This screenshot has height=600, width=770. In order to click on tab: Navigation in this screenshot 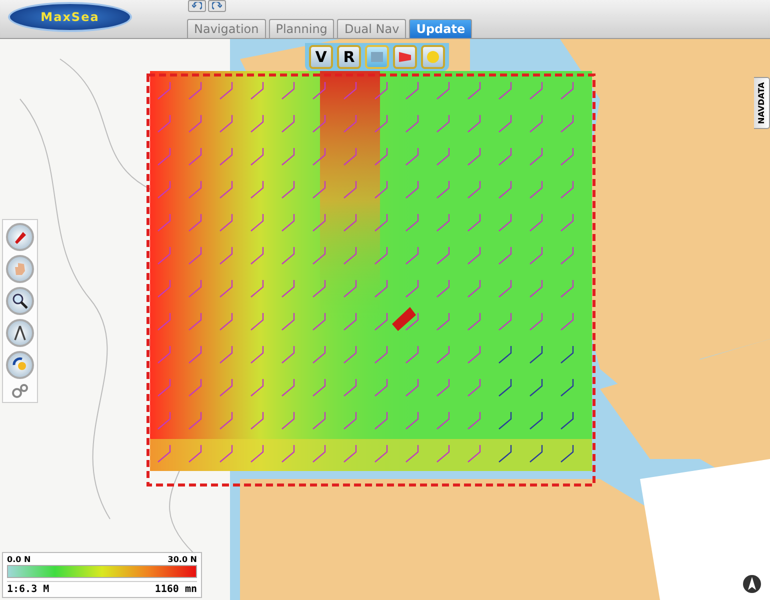, I will do `click(226, 28)`.